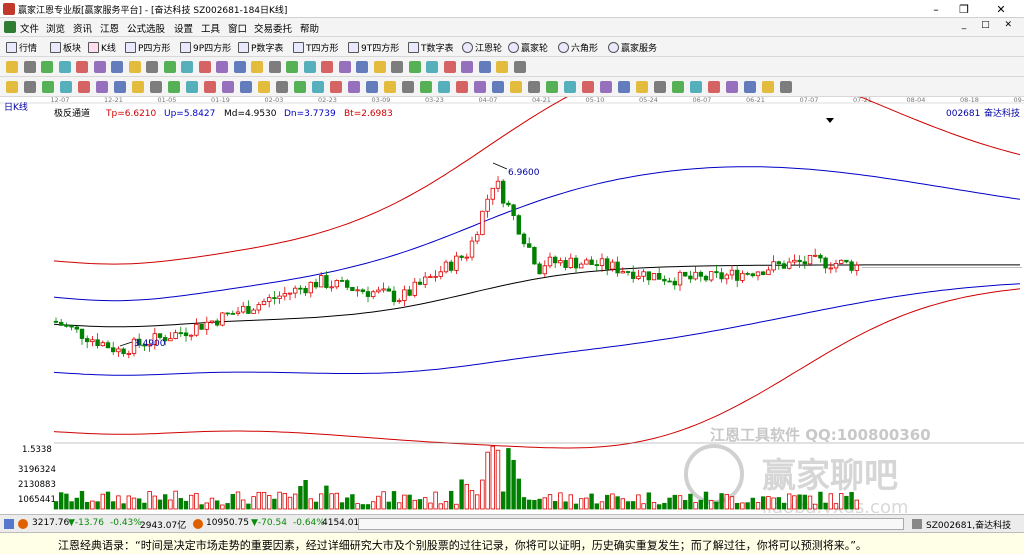 The width and height of the screenshot is (1024, 554). I want to click on line-tool-42-icon, so click(750, 87).